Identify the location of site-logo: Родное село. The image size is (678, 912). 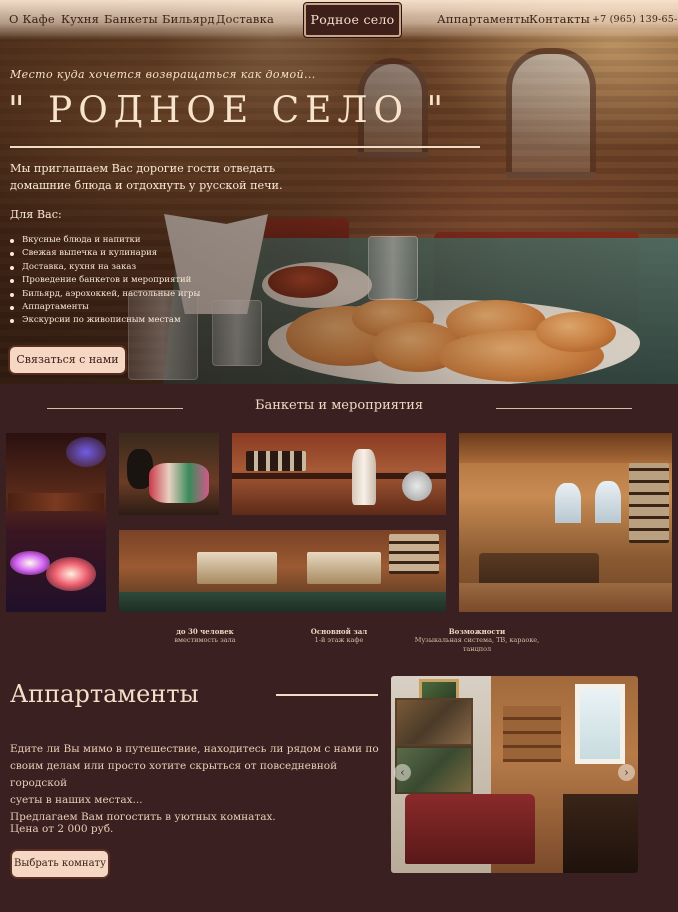
(352, 20).